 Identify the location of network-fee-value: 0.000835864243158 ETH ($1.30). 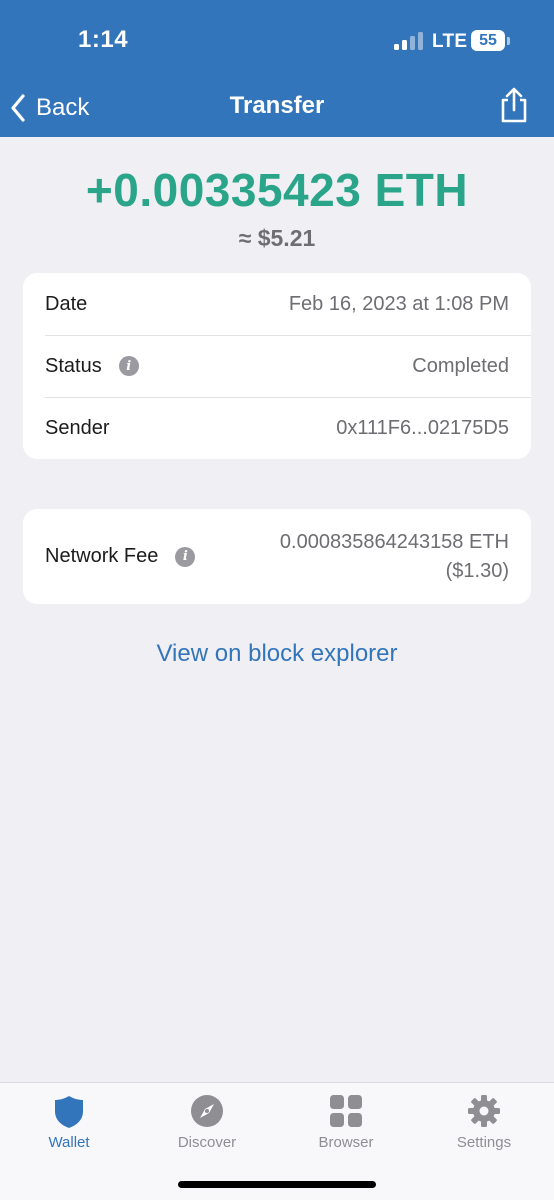
(394, 557).